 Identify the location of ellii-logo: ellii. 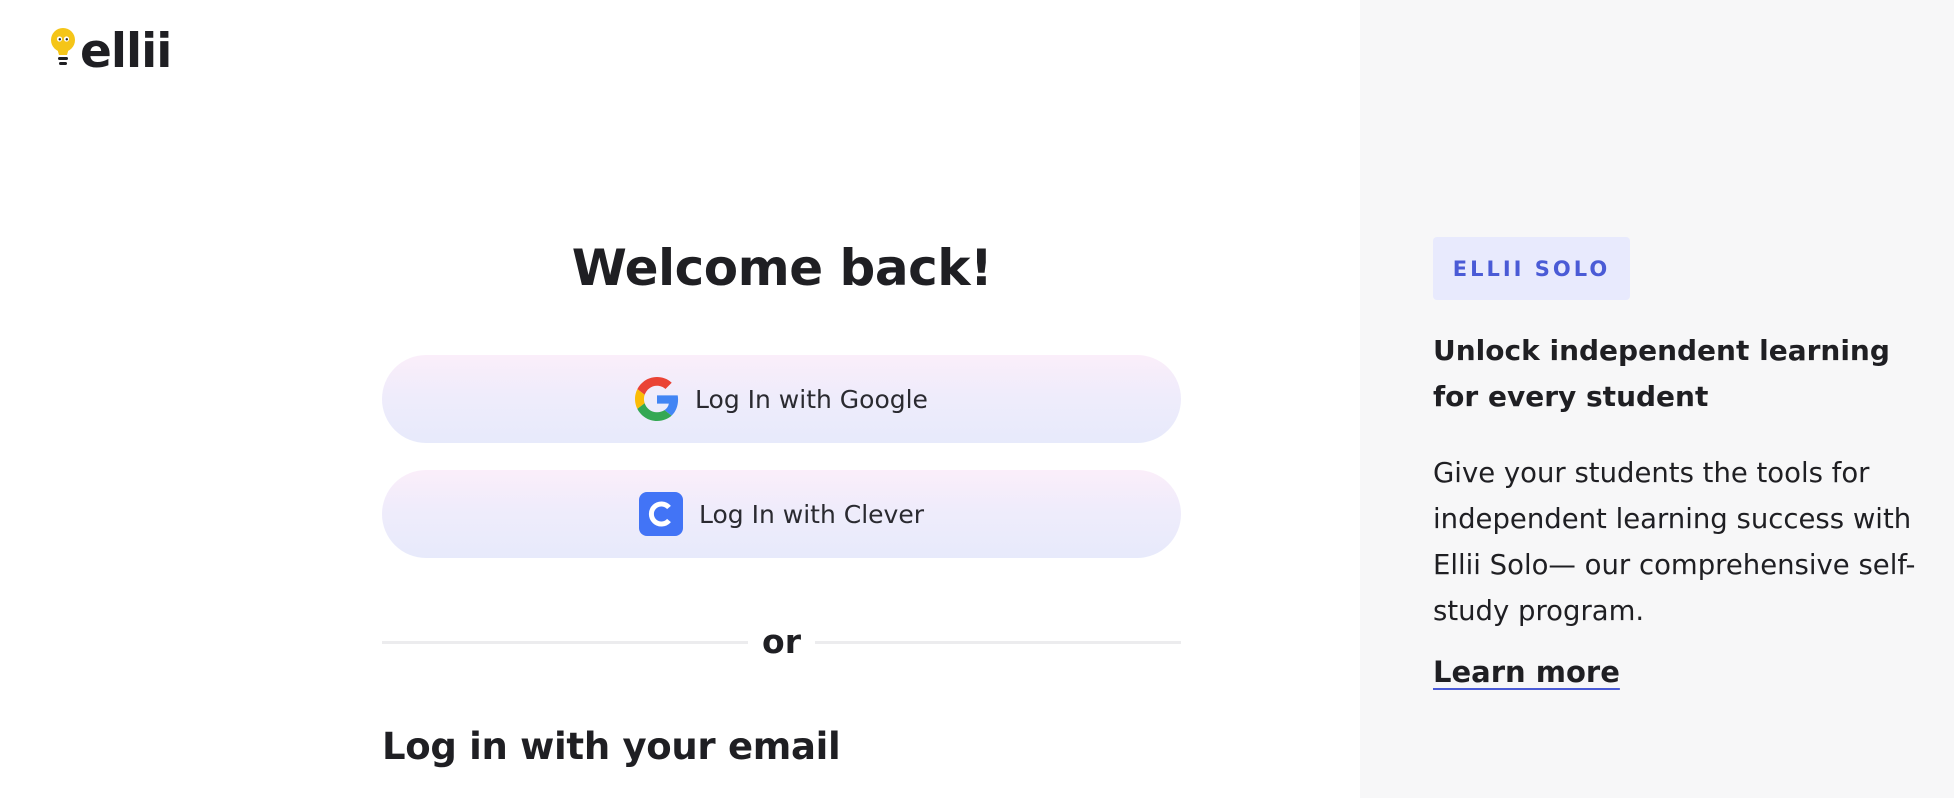
(110, 51).